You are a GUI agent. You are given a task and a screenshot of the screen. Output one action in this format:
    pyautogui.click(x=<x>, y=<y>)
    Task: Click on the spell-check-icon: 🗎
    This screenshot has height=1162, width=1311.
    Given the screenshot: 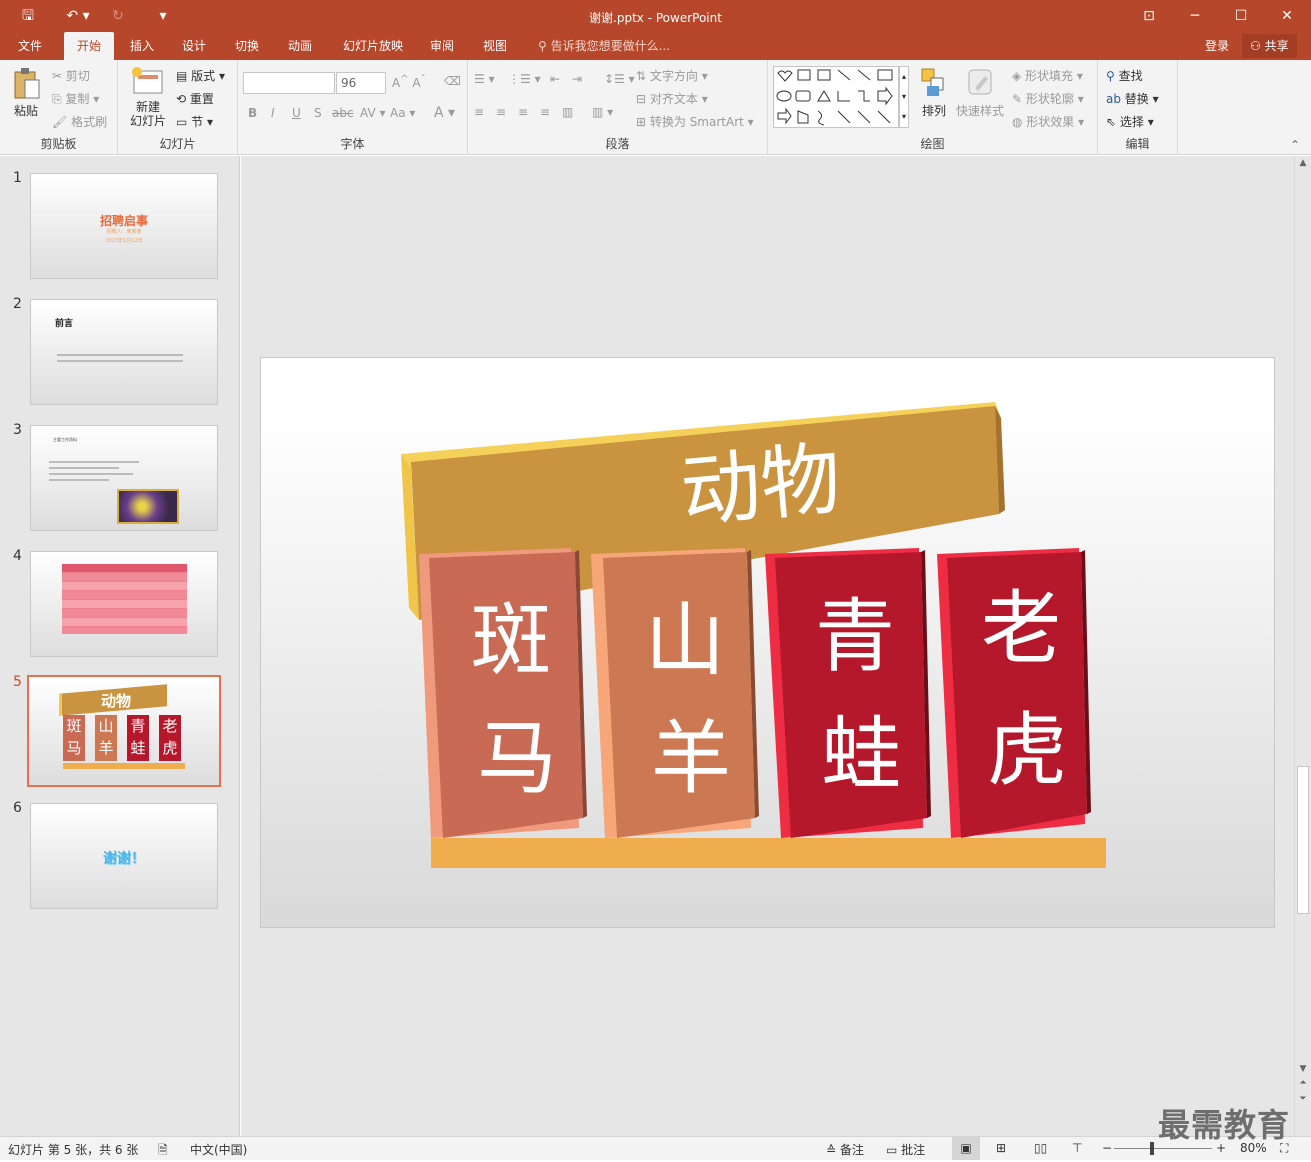 What is the action you would take?
    pyautogui.click(x=163, y=1151)
    